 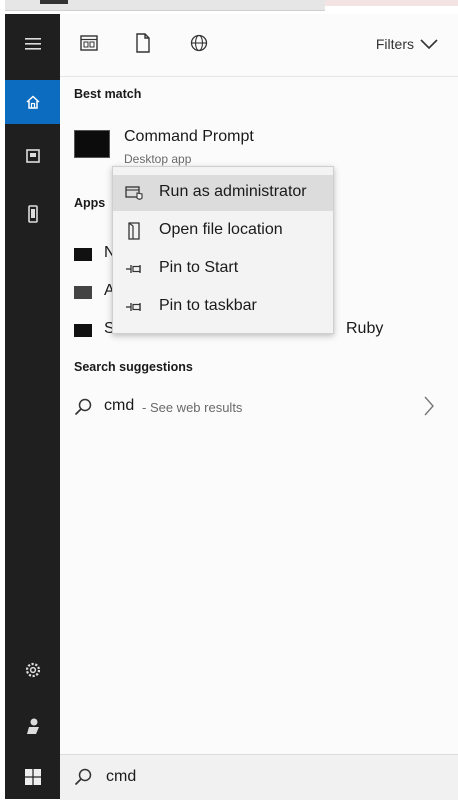 What do you see at coordinates (90, 203) in the screenshot?
I see `apps-heading: Apps` at bounding box center [90, 203].